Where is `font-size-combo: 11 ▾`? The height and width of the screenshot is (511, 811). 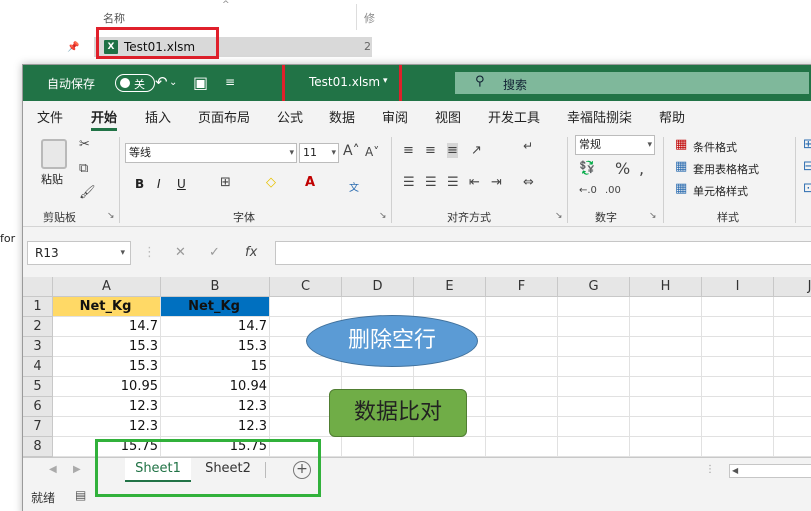
font-size-combo: 11 ▾ is located at coordinates (319, 153).